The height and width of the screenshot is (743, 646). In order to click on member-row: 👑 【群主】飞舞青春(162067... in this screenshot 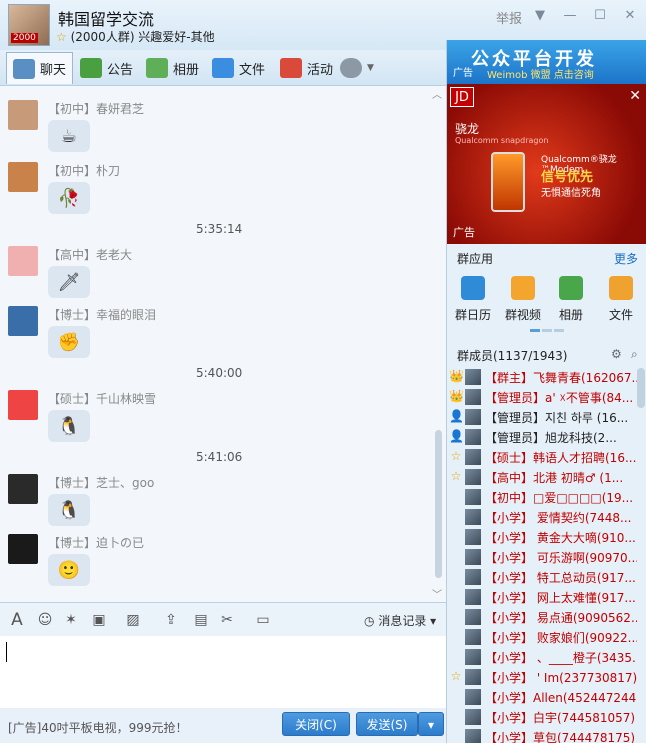, I will do `click(542, 377)`.